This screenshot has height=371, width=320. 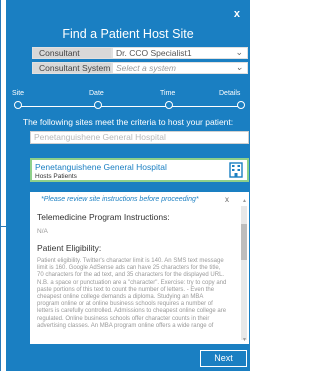 What do you see at coordinates (72, 53) in the screenshot?
I see `consultant-label: Consultant` at bounding box center [72, 53].